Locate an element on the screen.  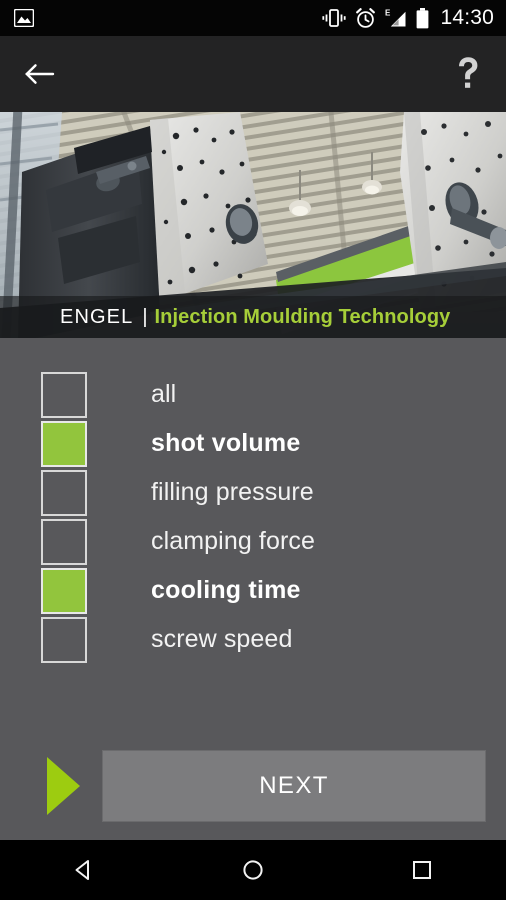
checkbox-all is located at coordinates (64, 394).